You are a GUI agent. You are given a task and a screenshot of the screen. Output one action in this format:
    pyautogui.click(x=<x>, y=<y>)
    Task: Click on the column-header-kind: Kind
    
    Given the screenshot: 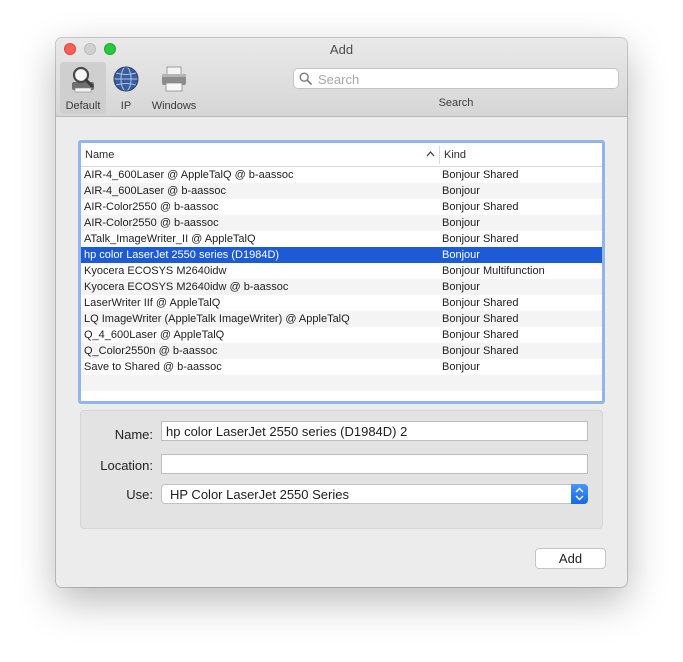 What is the action you would take?
    pyautogui.click(x=455, y=155)
    